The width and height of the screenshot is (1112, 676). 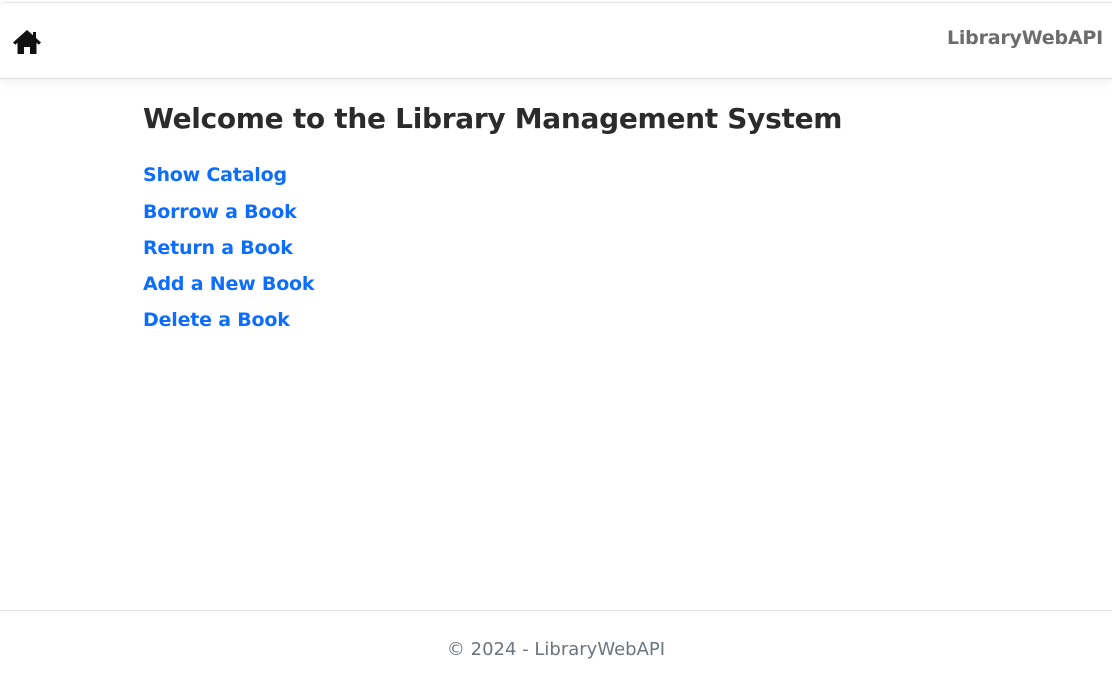 What do you see at coordinates (556, 40) in the screenshot?
I see `navbar: LibraryWebAPI` at bounding box center [556, 40].